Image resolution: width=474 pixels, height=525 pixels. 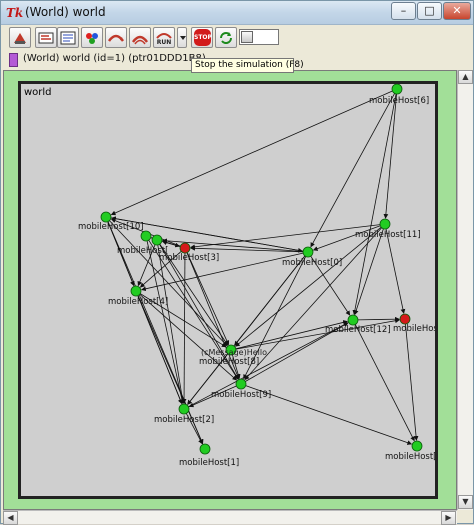 What do you see at coordinates (429, 11) in the screenshot?
I see `maximize-button: □` at bounding box center [429, 11].